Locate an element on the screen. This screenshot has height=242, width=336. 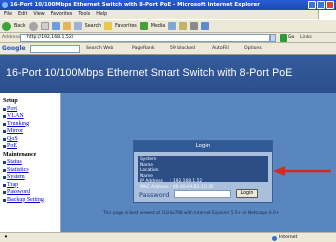
menu-bar: File Edit View Favorites Tools Help is located at coordinates (168, 14).